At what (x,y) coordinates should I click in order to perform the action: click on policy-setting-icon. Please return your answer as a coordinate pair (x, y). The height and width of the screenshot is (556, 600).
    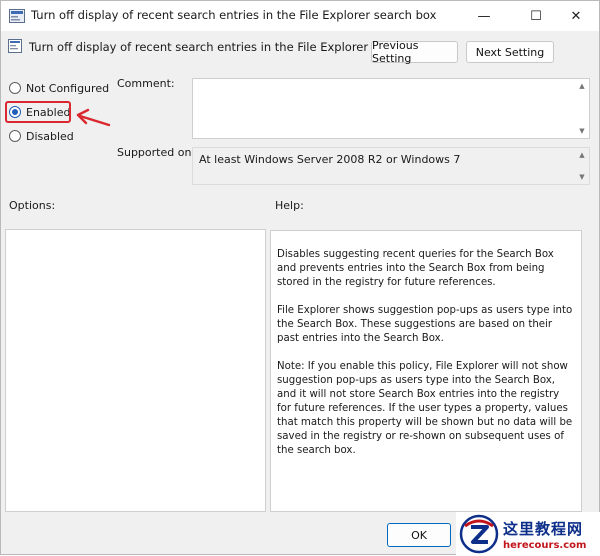
    Looking at the image, I should click on (15, 46).